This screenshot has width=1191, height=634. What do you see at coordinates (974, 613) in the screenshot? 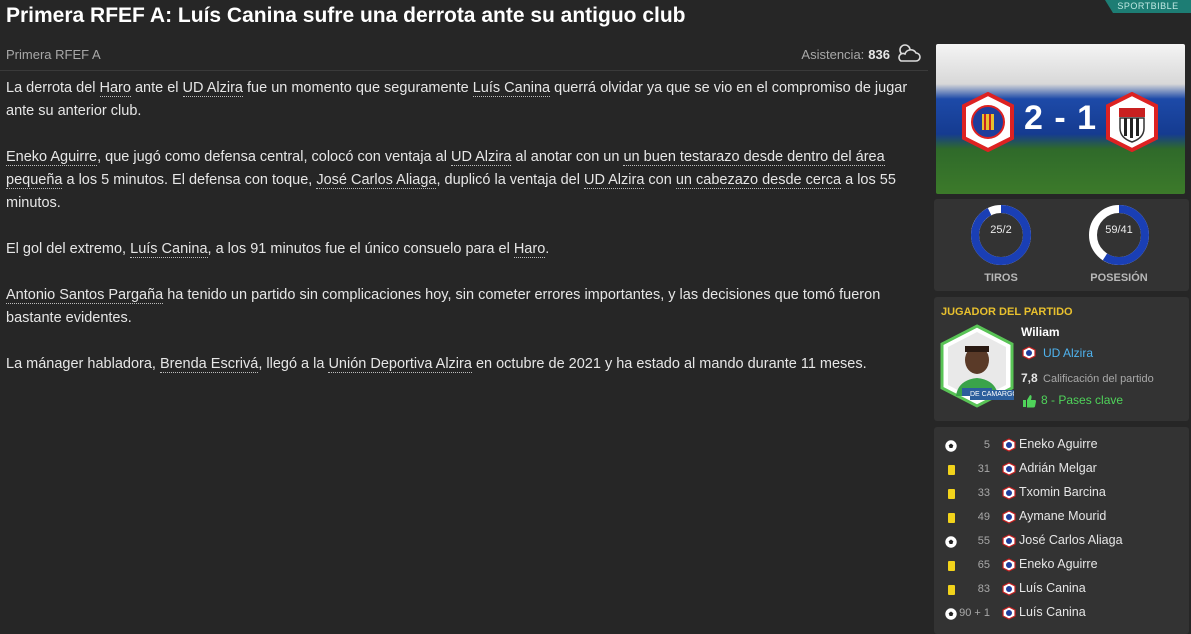
I see `event-minute: 90 + 1` at bounding box center [974, 613].